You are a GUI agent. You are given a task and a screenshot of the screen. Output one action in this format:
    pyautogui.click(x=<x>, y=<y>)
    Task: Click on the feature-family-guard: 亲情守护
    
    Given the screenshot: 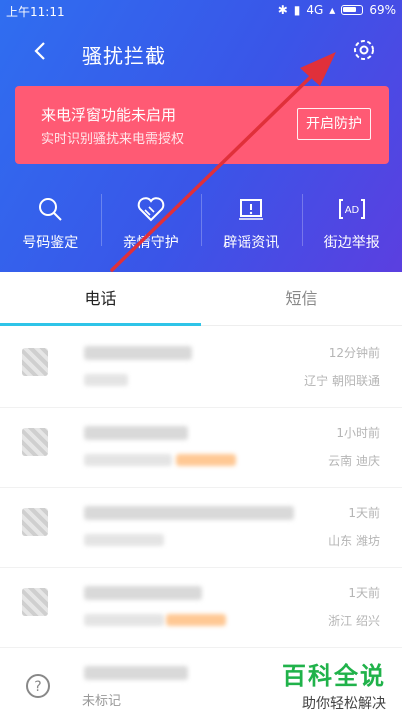 What is the action you would take?
    pyautogui.click(x=151, y=224)
    